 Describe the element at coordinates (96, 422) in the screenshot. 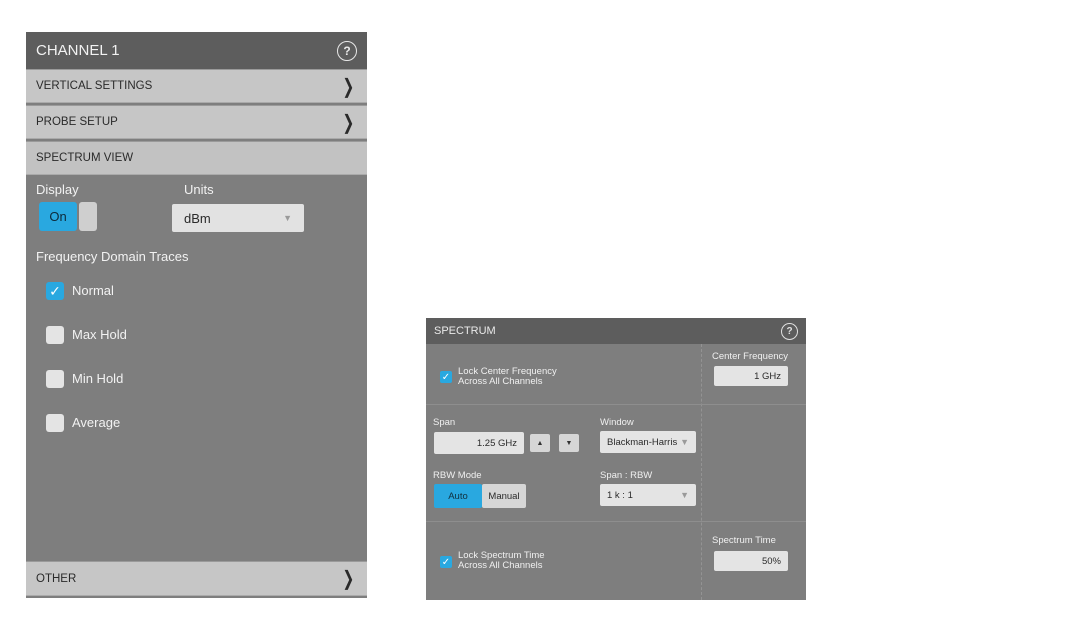

I see `trace-label-average: Average` at that location.